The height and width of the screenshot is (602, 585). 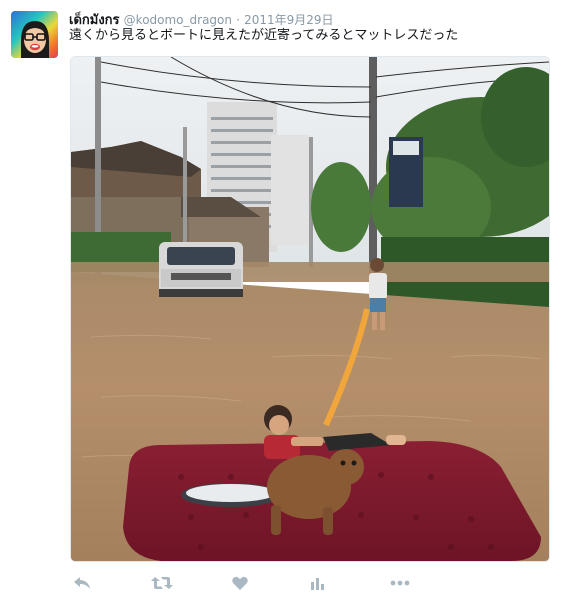 I want to click on more-button, so click(x=400, y=583).